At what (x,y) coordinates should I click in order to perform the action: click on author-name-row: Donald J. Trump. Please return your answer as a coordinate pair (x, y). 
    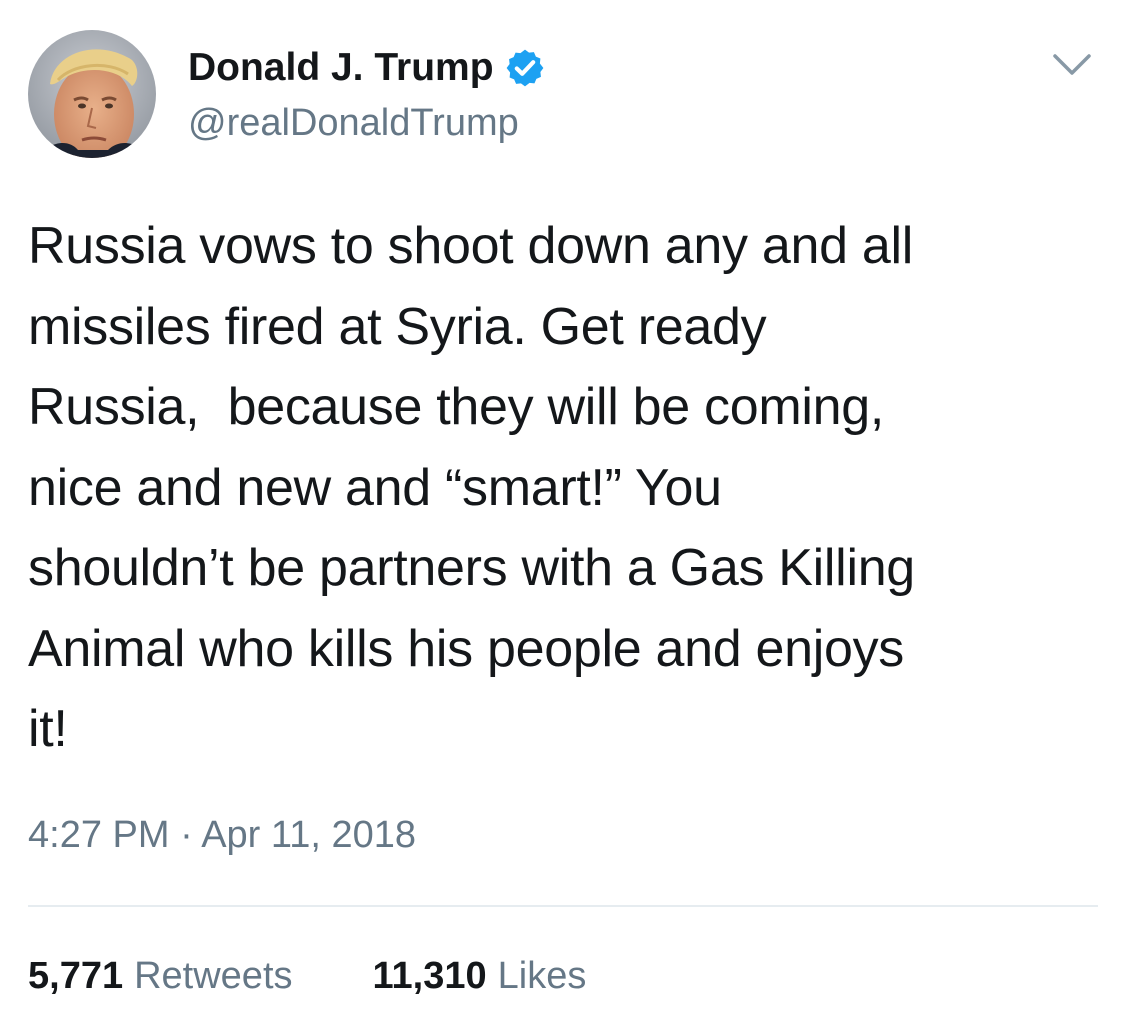
    Looking at the image, I should click on (367, 68).